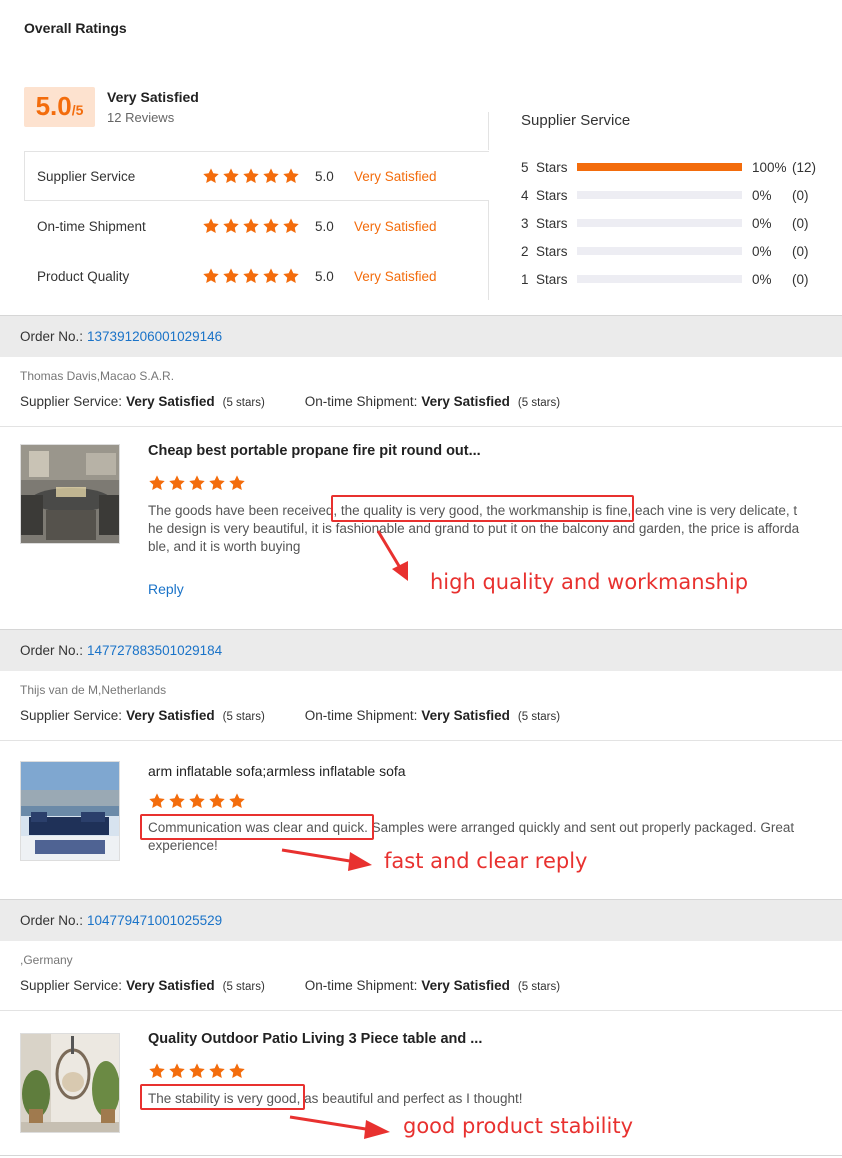 This screenshot has height=1158, width=842. What do you see at coordinates (421, 920) in the screenshot?
I see `order-header: Order No.: 104779471001025529` at bounding box center [421, 920].